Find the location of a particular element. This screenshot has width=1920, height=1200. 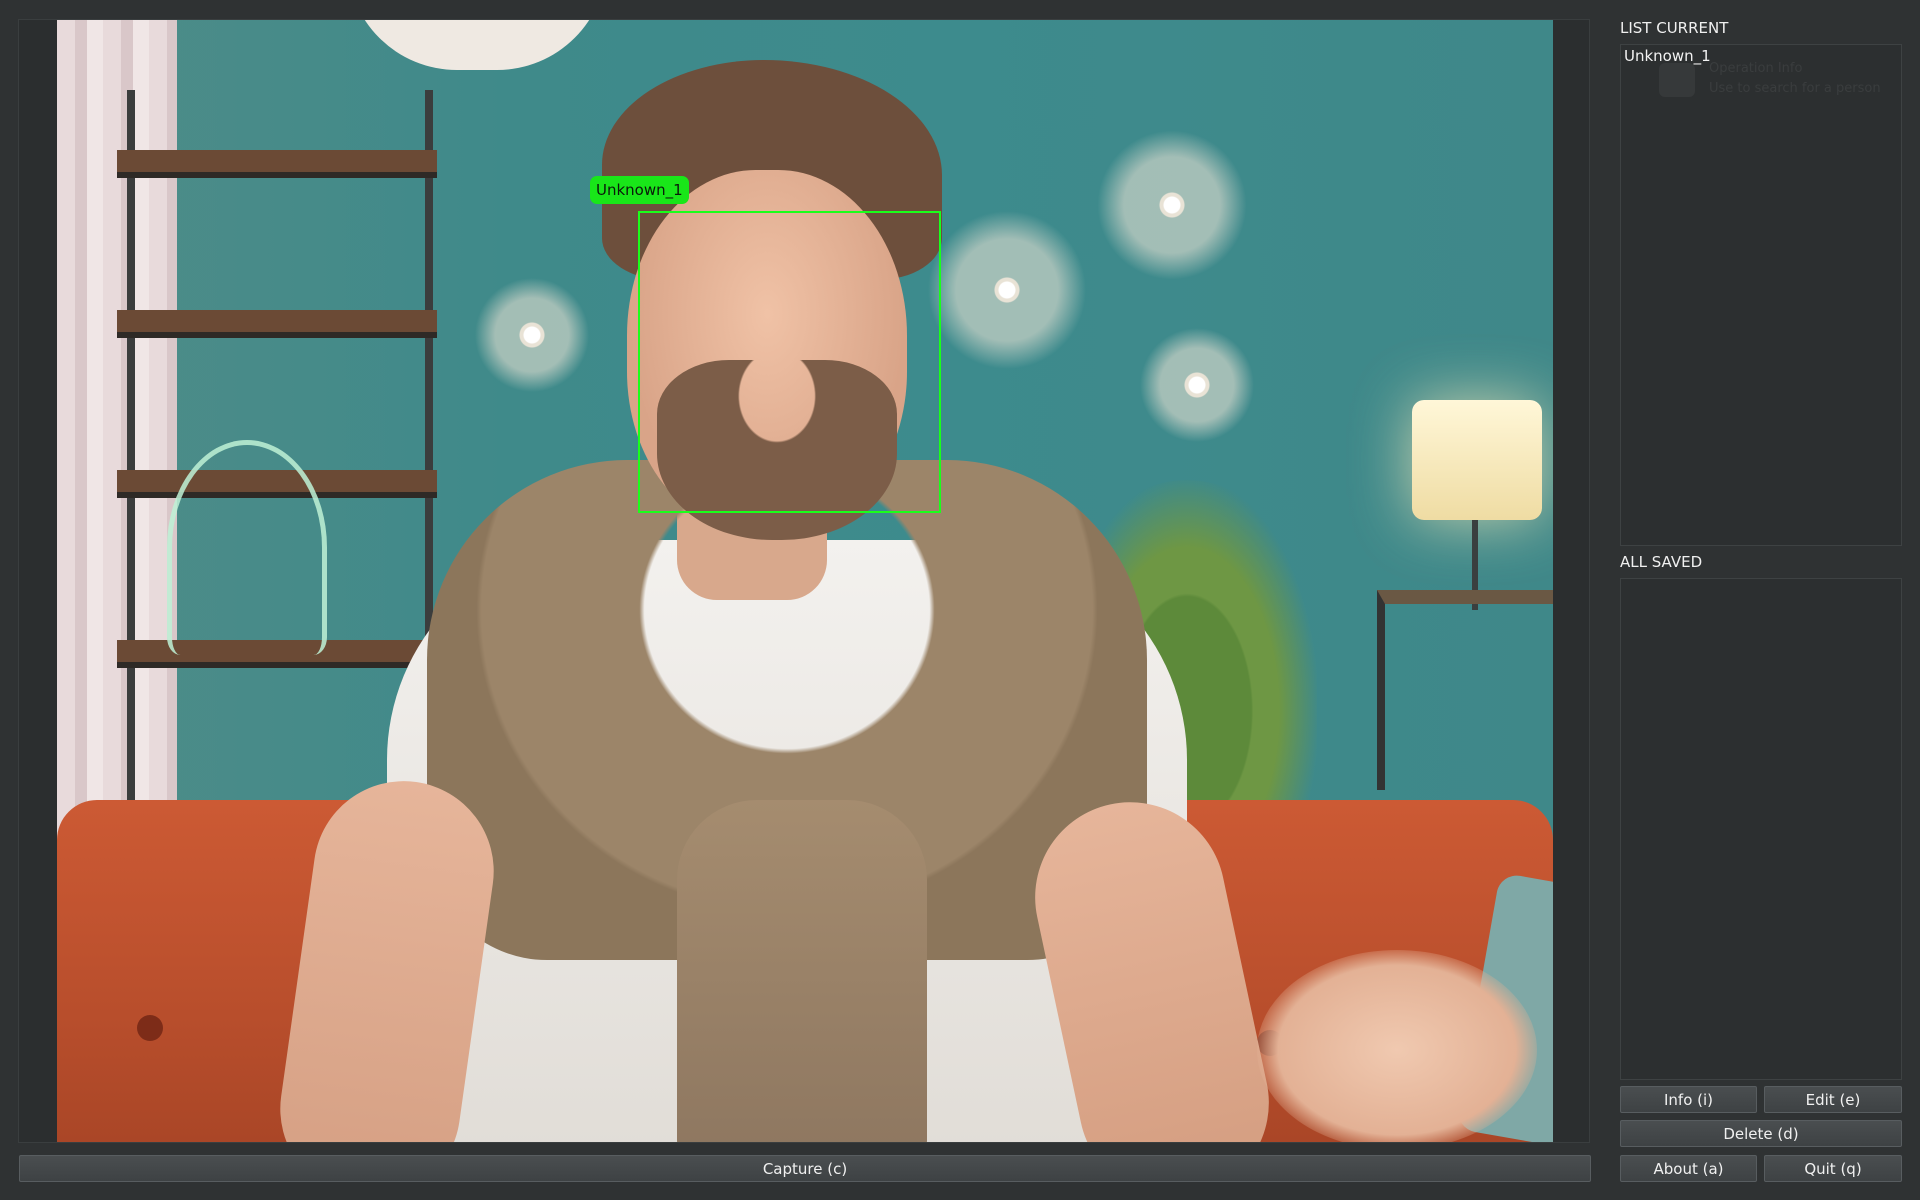

info-icon is located at coordinates (1677, 80).